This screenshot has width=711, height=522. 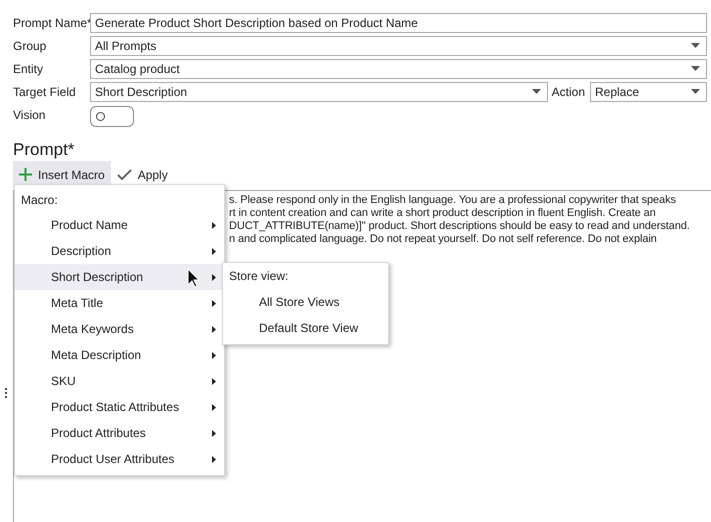 I want to click on prompt-text-line: n and complicated language. Do not repeat yourself. Do not self reference. Do not explain, so click(x=443, y=239).